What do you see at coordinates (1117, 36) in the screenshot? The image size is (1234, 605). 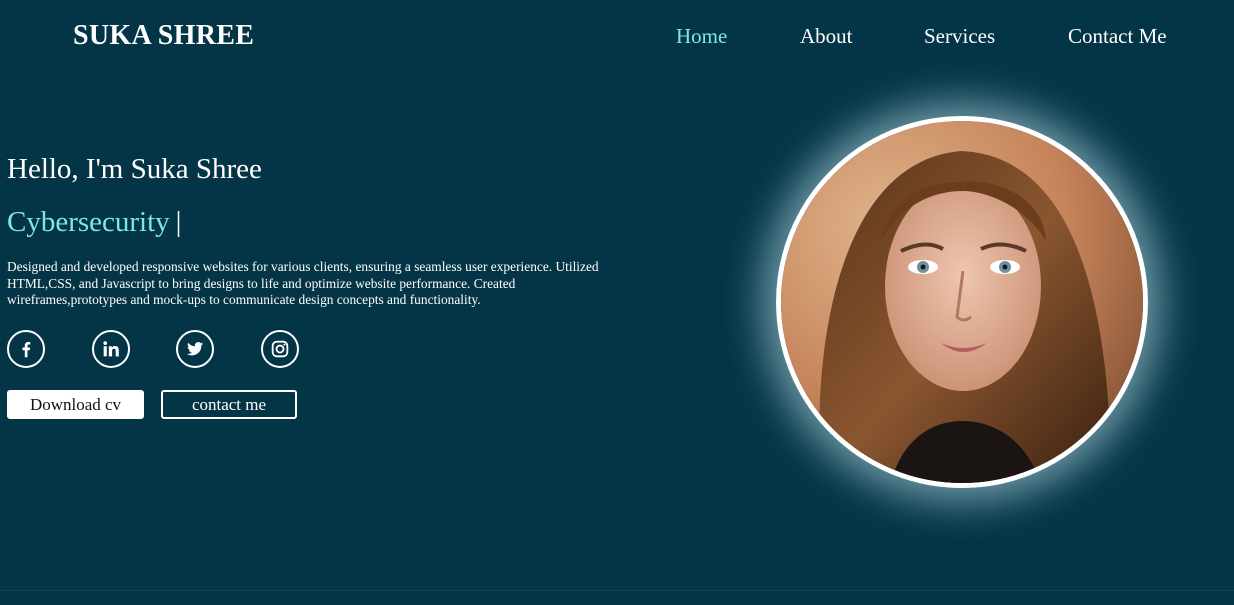 I see `nav-contact-me: Contact Me` at bounding box center [1117, 36].